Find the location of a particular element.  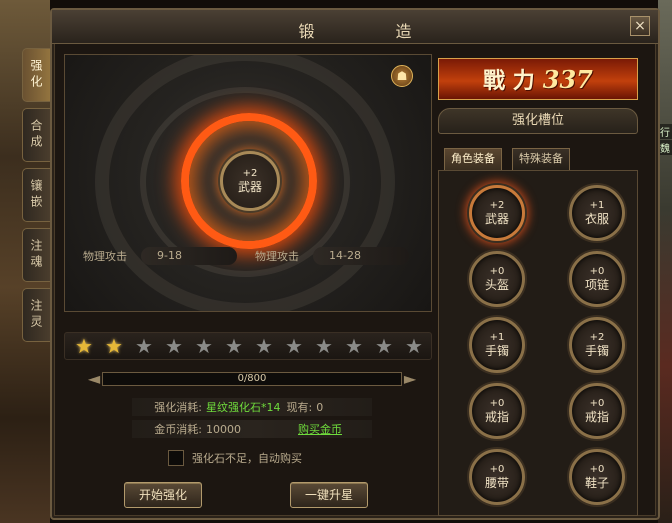

emblem-icon: ☗ is located at coordinates (402, 76).